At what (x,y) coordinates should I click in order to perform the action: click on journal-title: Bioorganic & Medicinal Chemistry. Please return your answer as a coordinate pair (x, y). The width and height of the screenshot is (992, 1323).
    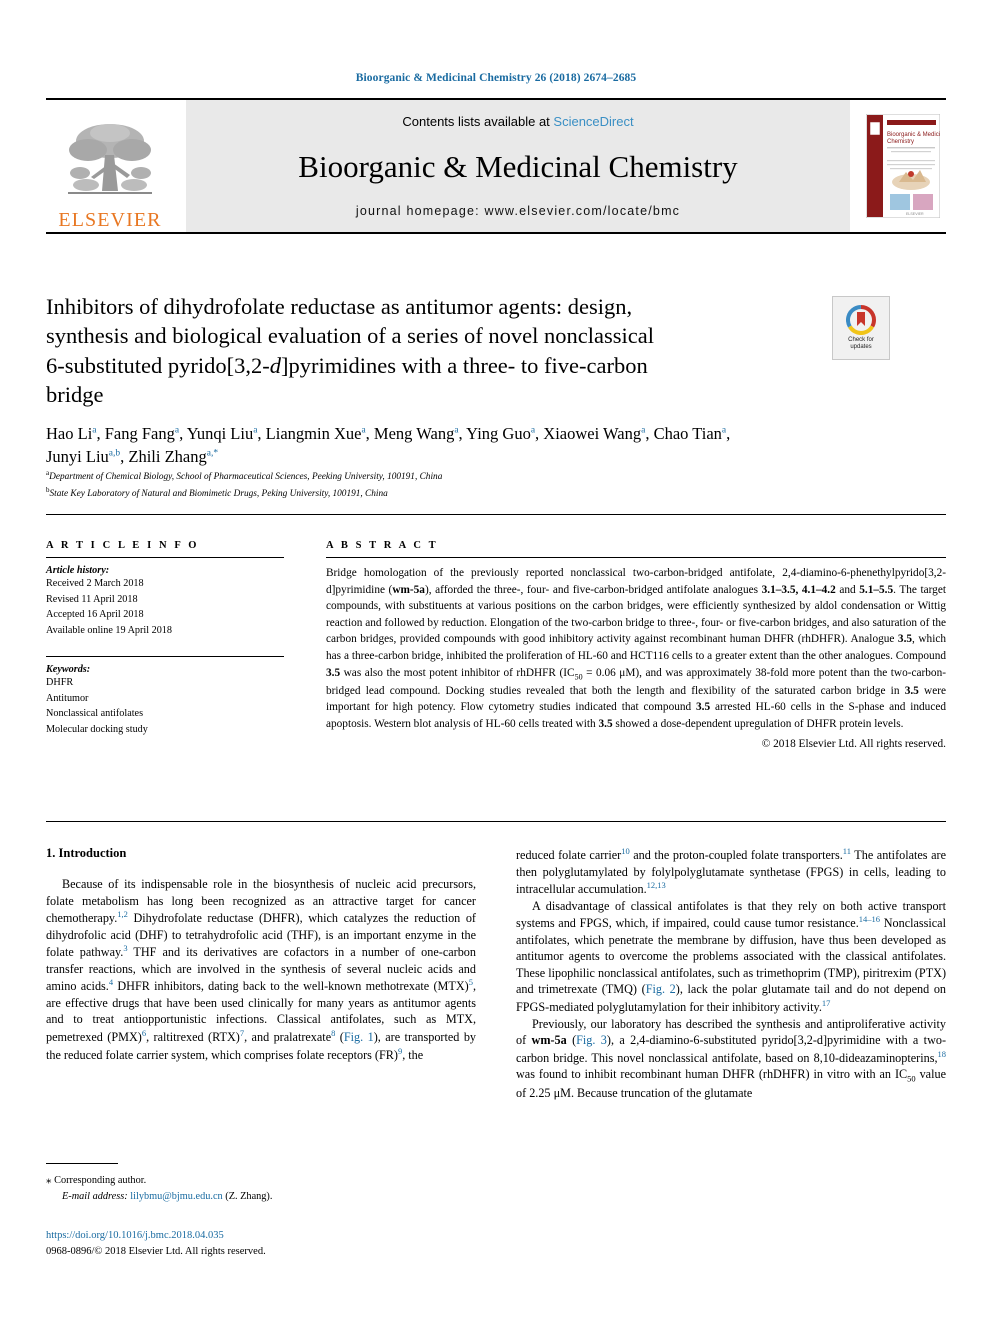
    Looking at the image, I should click on (518, 166).